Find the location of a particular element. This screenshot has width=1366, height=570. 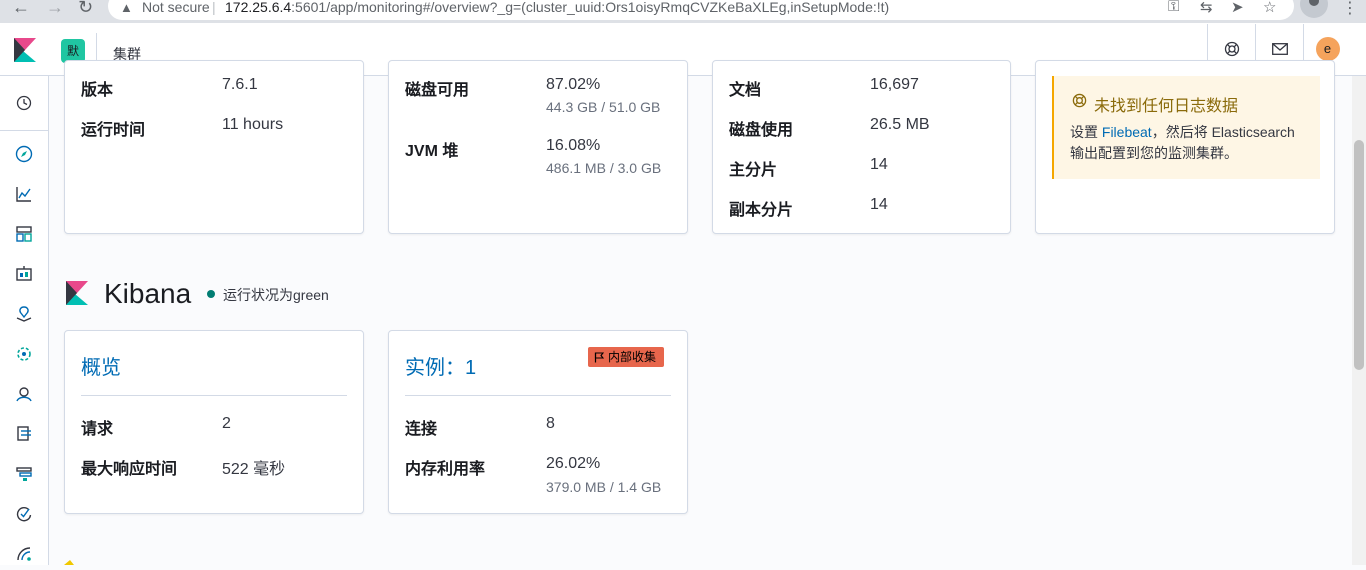

replica-shards-label: 副本分片 is located at coordinates (761, 210).